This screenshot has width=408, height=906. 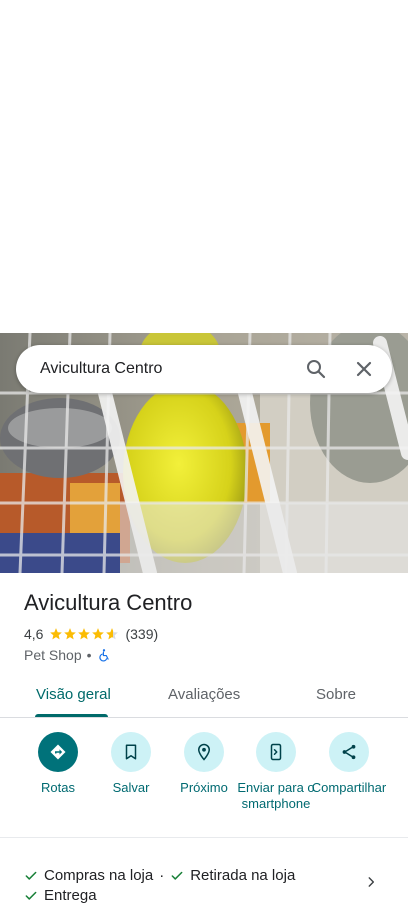 I want to click on service-row: Compras na loja · Retirada na loja, so click(x=159, y=875).